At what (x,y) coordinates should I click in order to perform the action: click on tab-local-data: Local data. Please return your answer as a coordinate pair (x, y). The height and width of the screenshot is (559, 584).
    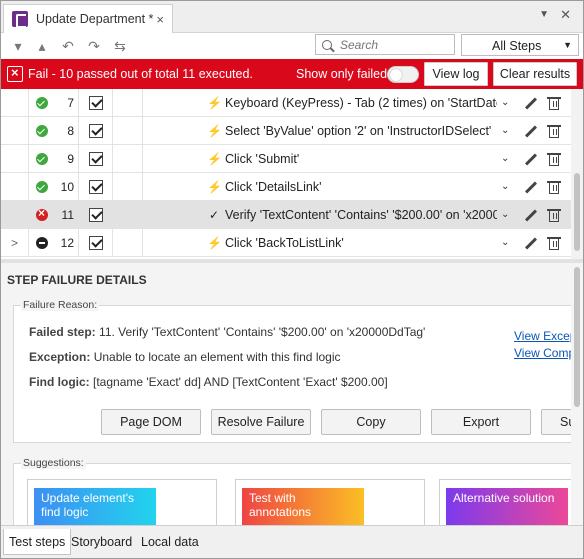
    Looking at the image, I should click on (170, 542).